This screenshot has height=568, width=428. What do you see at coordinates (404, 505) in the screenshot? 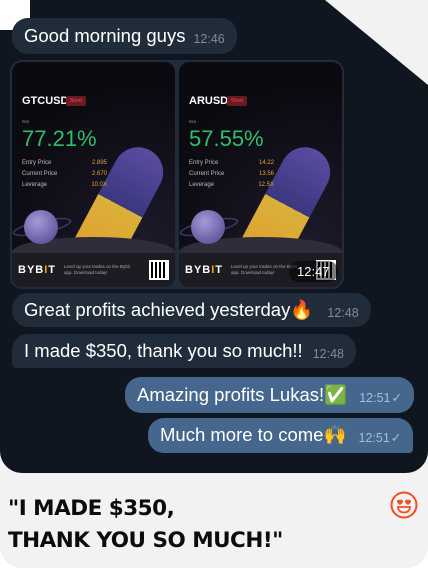
I see `heart-eyes-smiley-icon` at bounding box center [404, 505].